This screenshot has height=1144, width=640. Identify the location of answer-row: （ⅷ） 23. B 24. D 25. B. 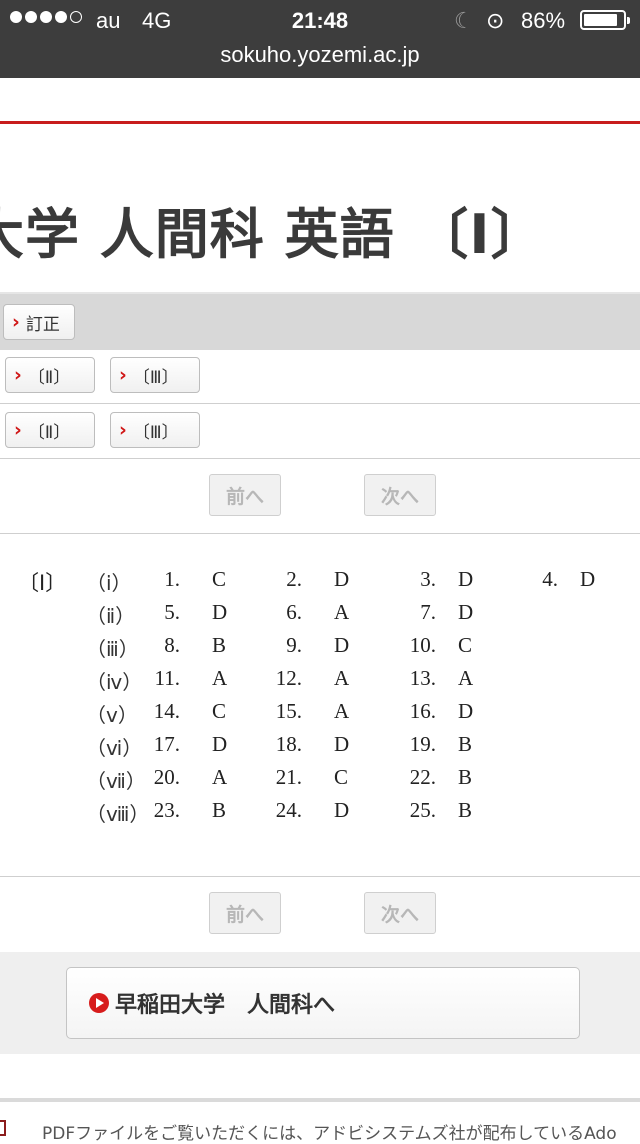
(320, 813).